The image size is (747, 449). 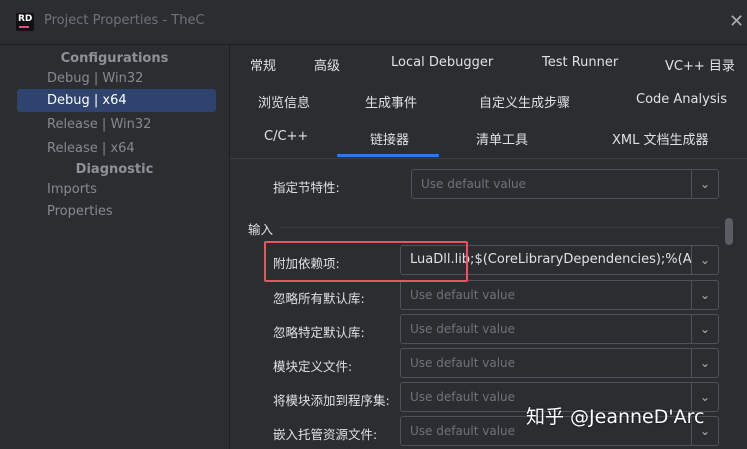 What do you see at coordinates (116, 211) in the screenshot?
I see `sidebar-item-properties: Properties` at bounding box center [116, 211].